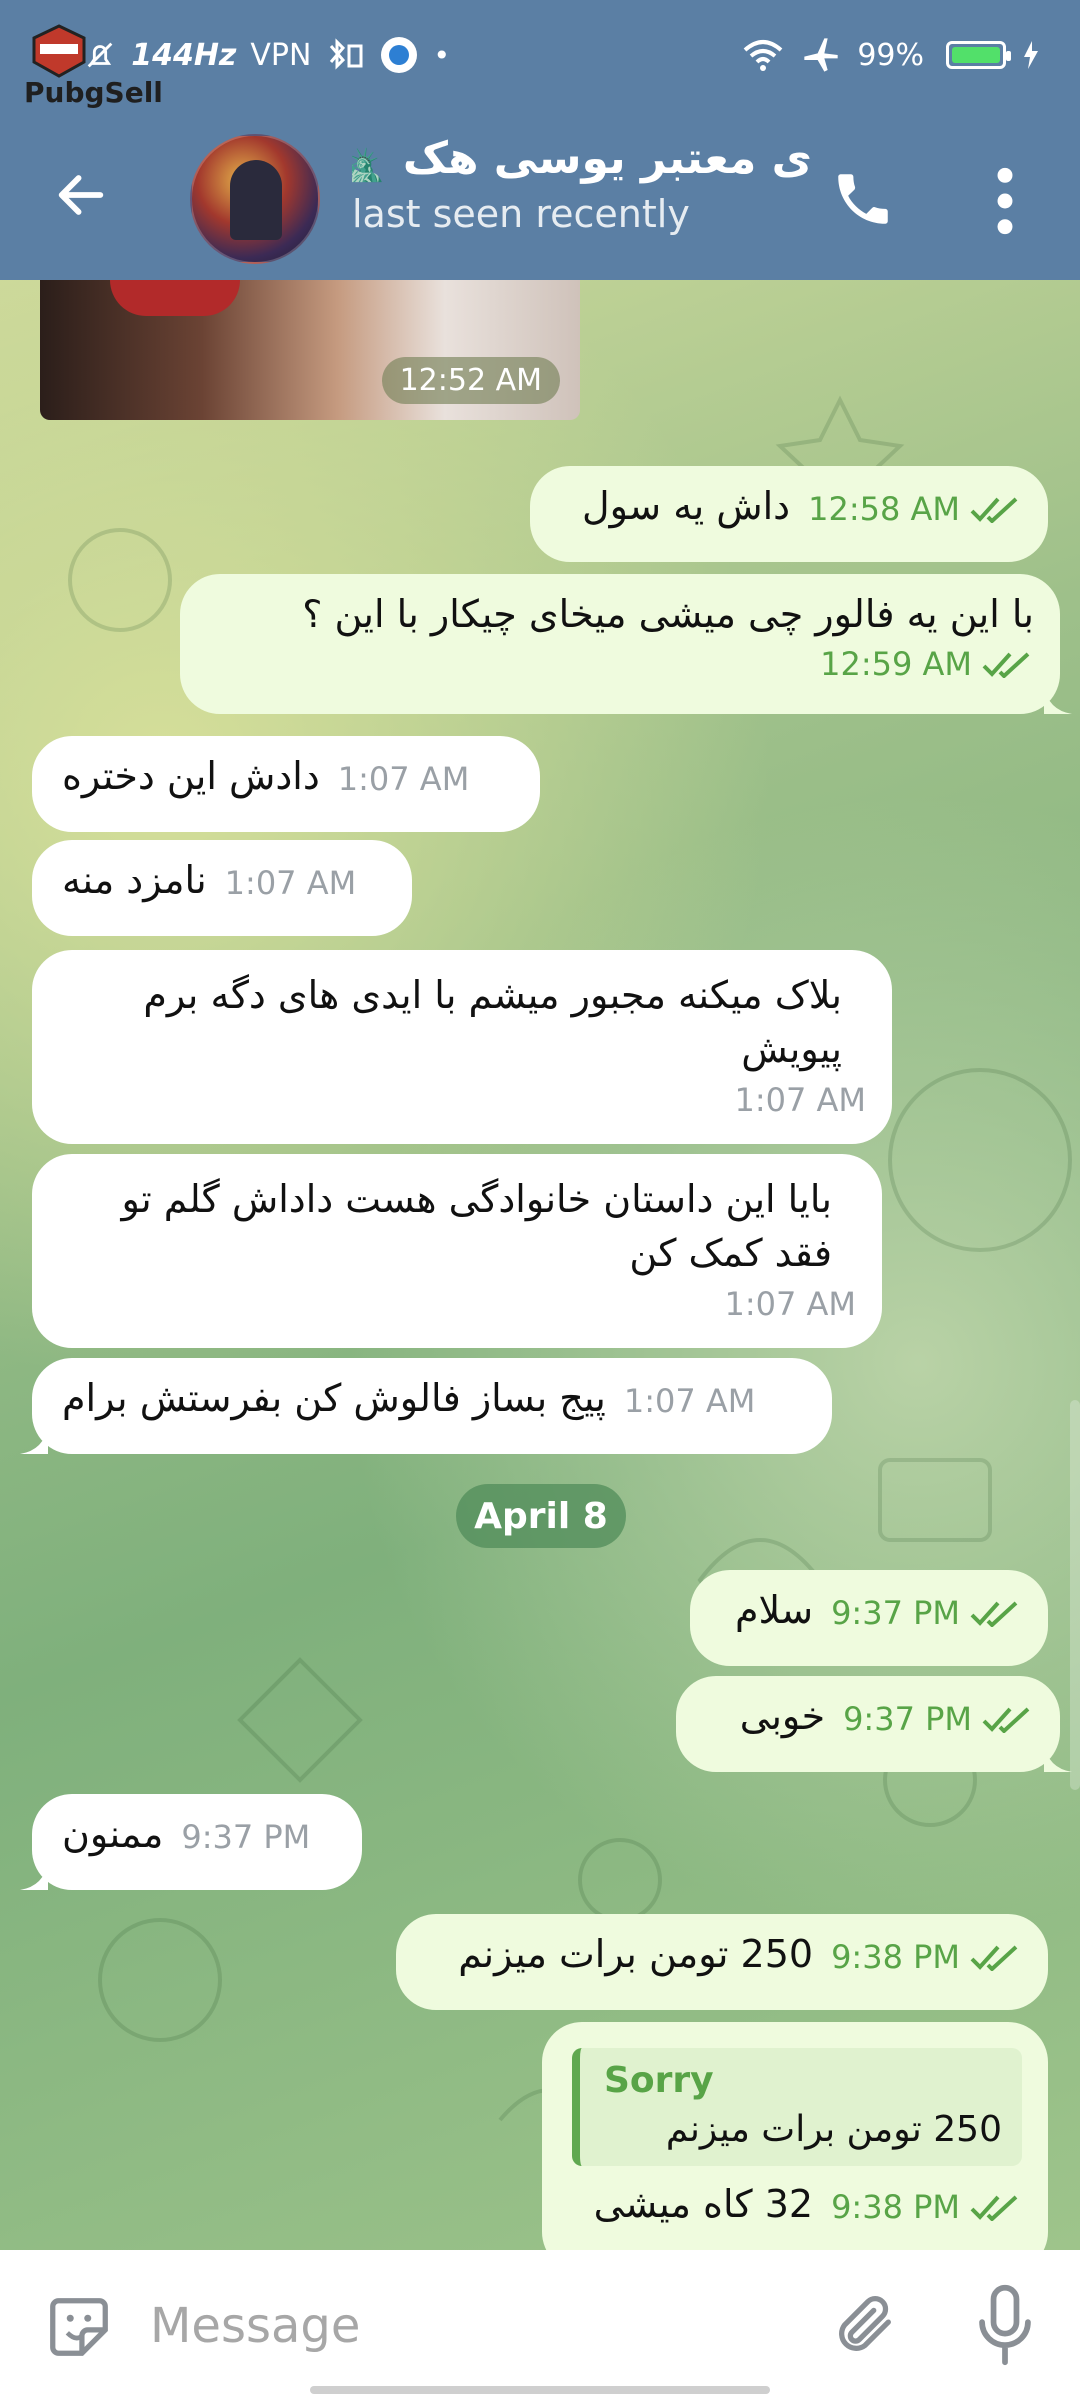  I want to click on message-text: خوبی, so click(782, 1716).